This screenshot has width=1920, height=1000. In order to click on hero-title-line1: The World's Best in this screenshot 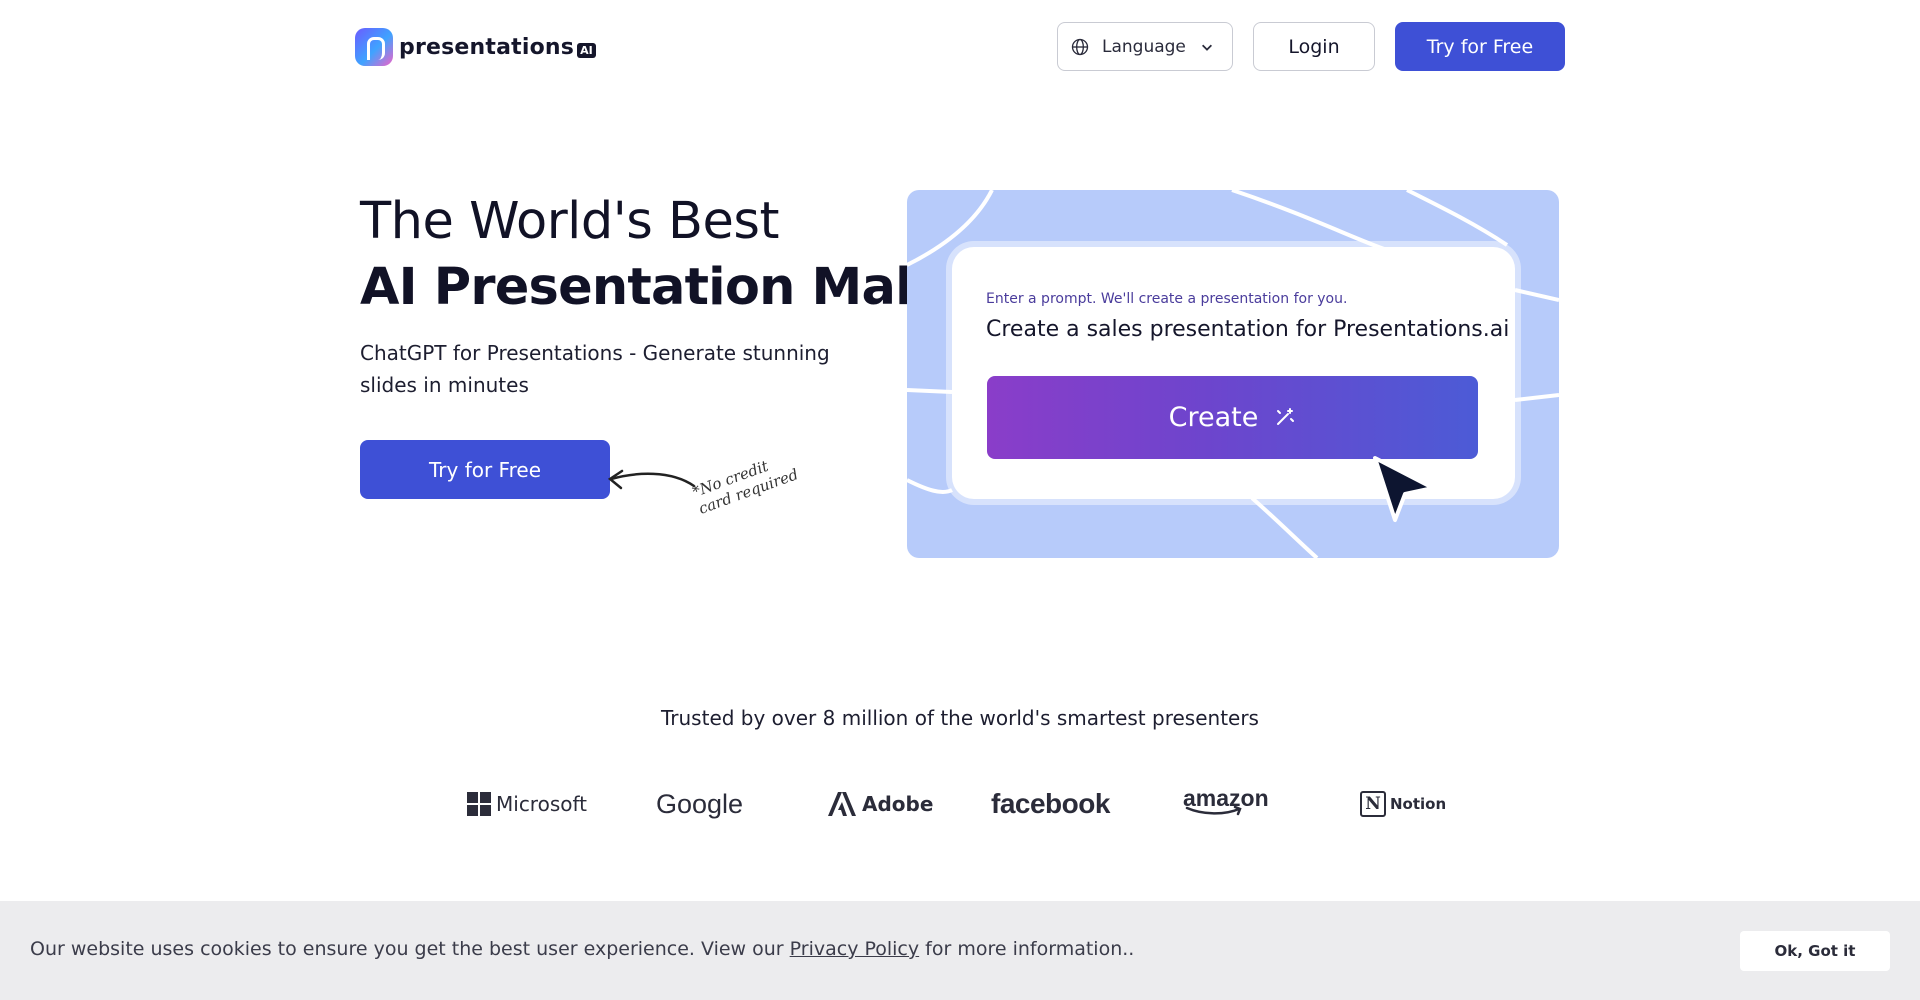, I will do `click(569, 221)`.